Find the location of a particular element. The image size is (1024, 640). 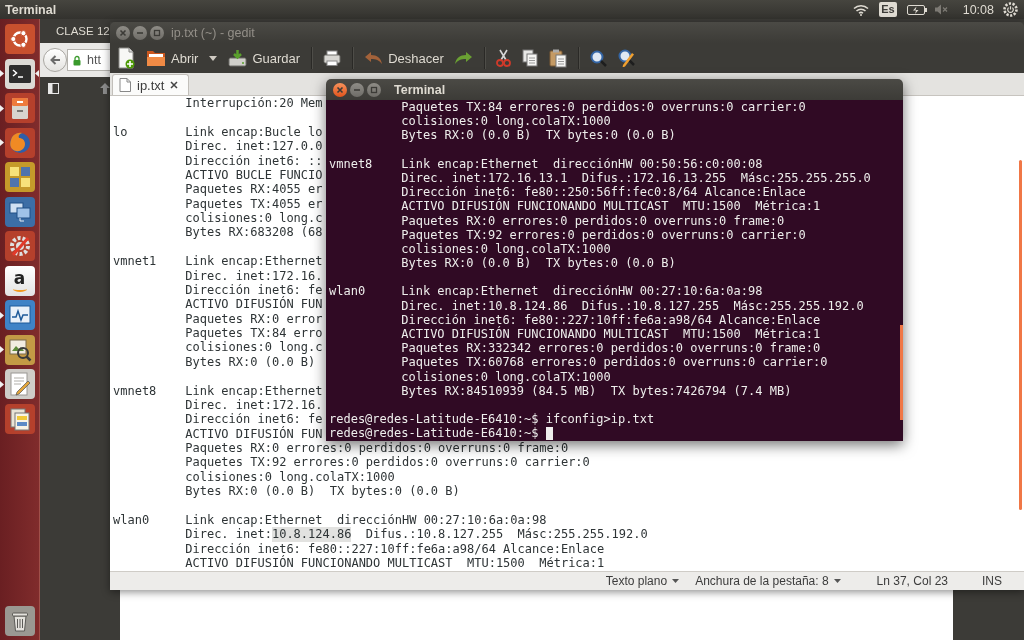

document-icon is located at coordinates (125, 85).